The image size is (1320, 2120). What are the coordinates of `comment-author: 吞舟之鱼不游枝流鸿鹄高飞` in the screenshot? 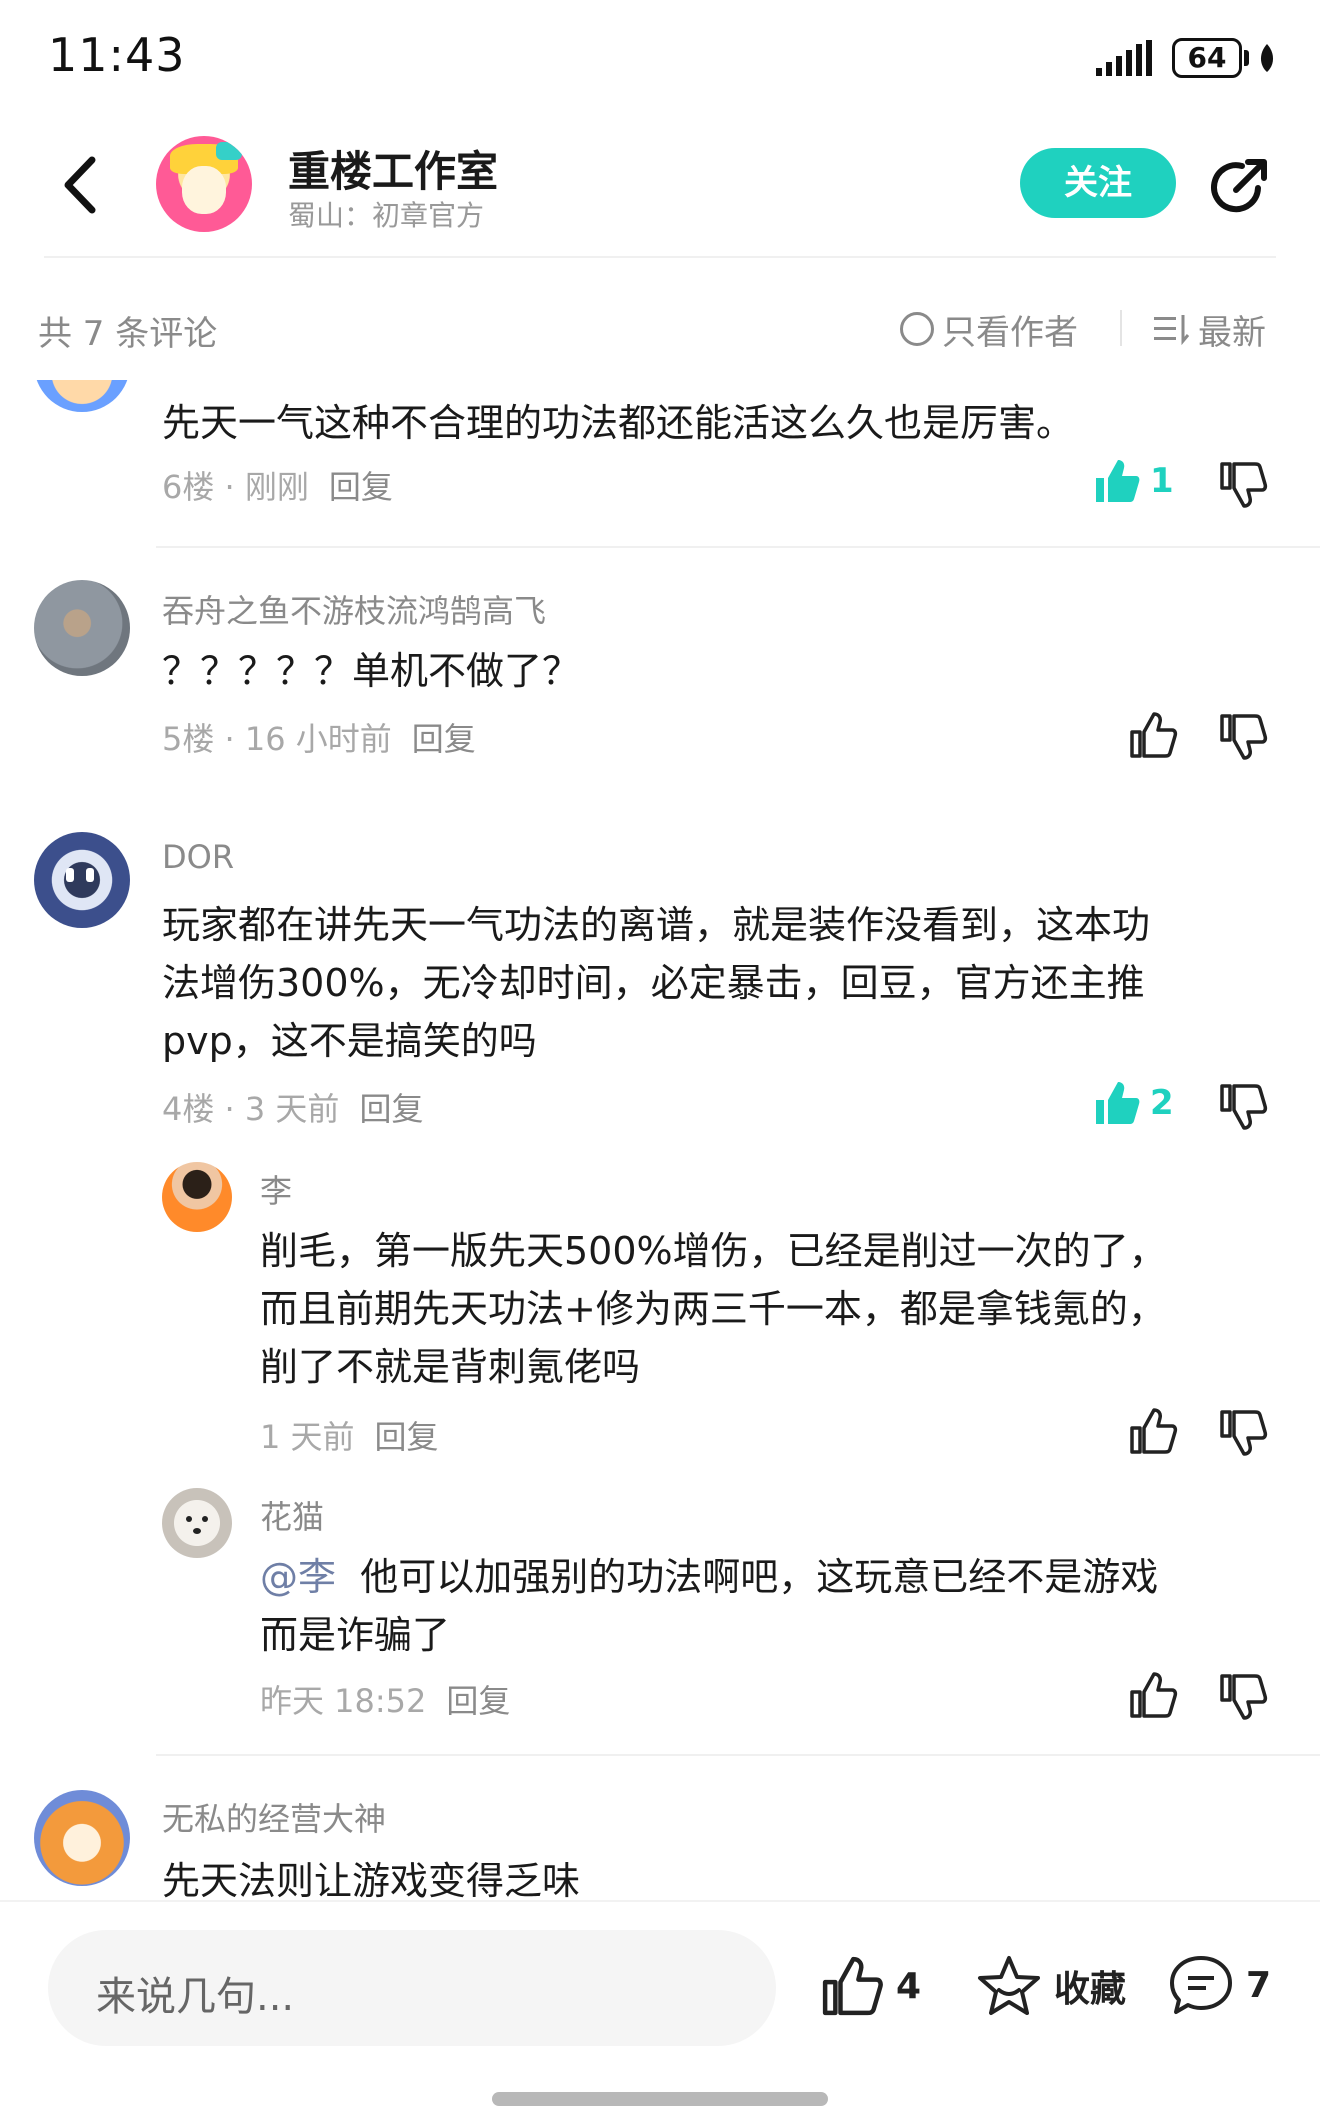 It's located at (354, 609).